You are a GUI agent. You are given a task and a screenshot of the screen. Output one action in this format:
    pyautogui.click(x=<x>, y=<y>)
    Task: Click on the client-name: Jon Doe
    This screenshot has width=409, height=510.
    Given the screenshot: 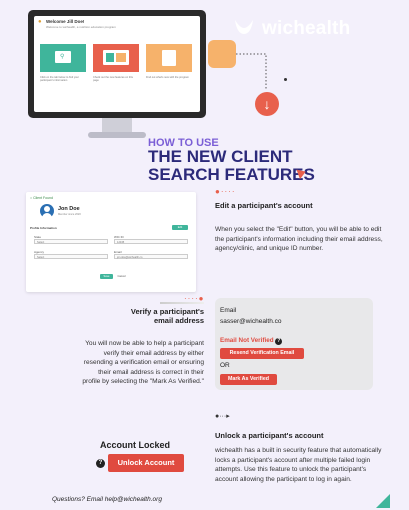 What is the action you would take?
    pyautogui.click(x=69, y=209)
    